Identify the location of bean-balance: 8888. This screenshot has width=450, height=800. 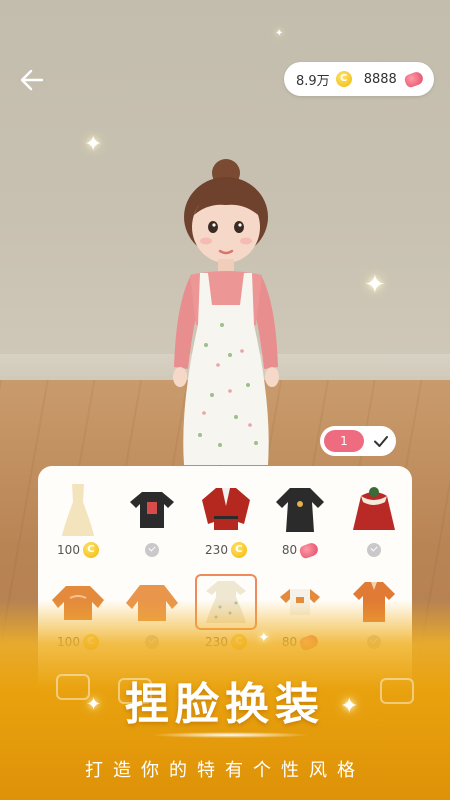
(380, 79).